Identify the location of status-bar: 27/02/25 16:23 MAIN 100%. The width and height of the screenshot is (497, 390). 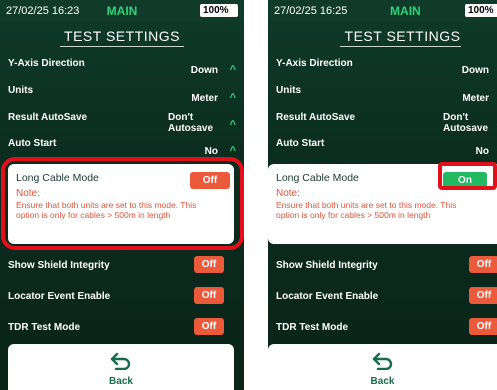
(122, 11).